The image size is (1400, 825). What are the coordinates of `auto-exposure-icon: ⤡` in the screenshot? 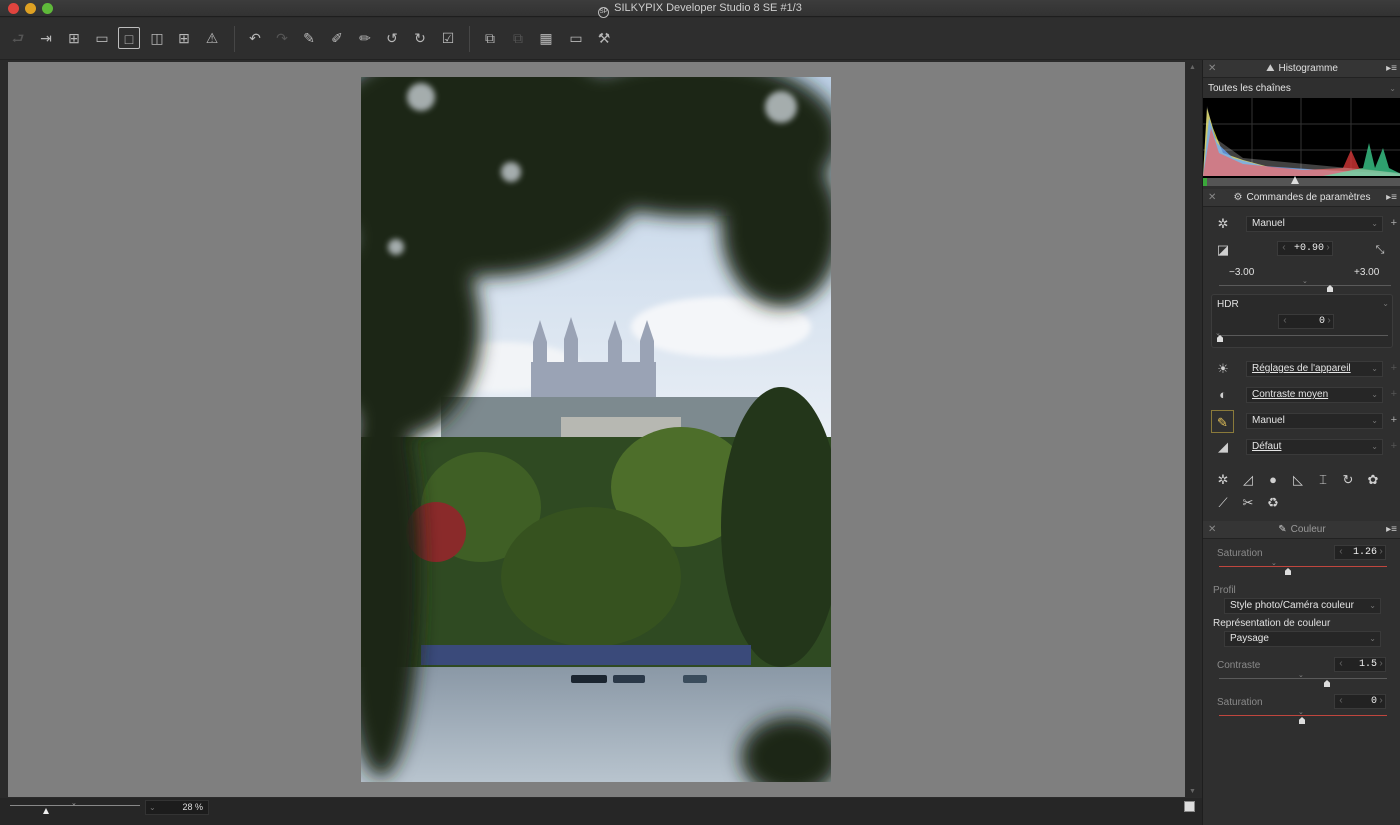 It's located at (1380, 250).